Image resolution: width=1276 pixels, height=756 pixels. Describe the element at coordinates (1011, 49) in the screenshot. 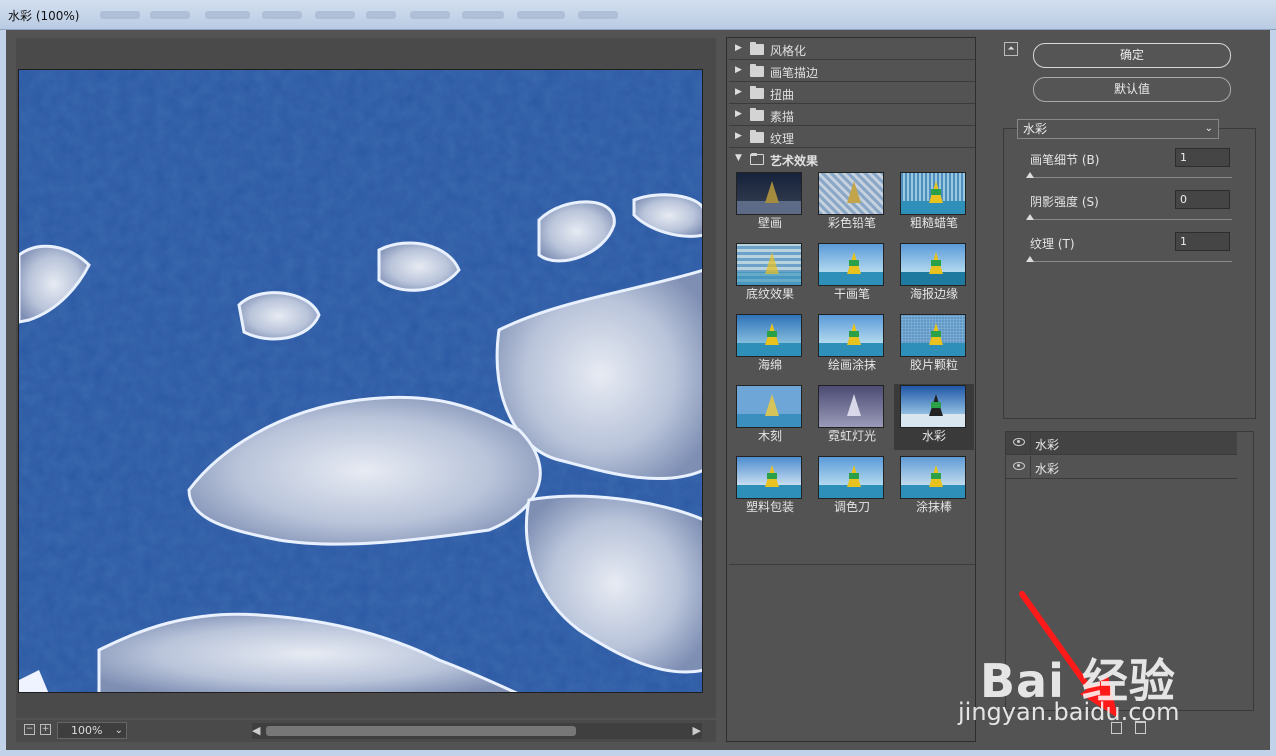

I see `collapse-gallery-button: ⏶` at that location.